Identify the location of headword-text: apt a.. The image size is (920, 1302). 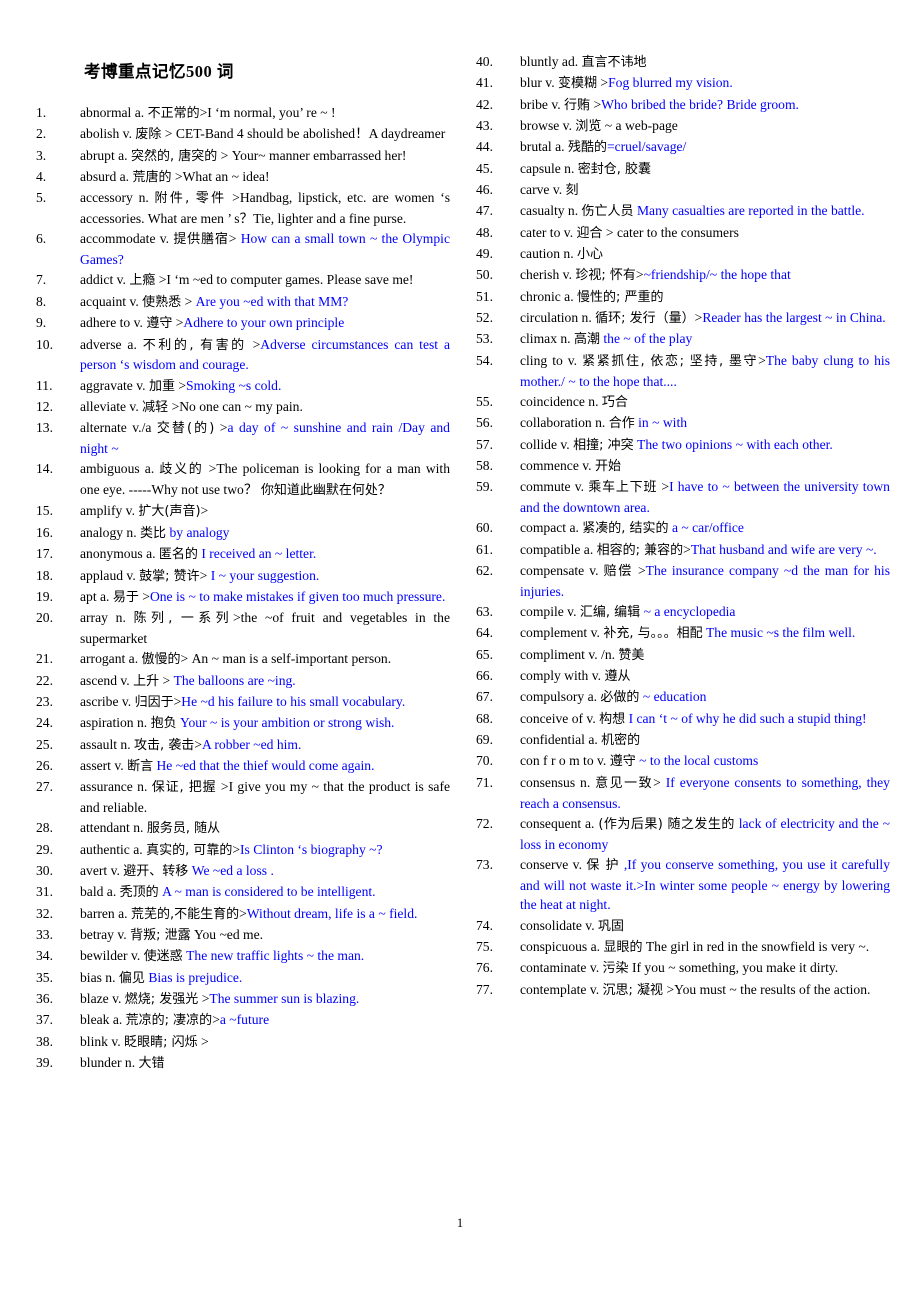
(96, 596).